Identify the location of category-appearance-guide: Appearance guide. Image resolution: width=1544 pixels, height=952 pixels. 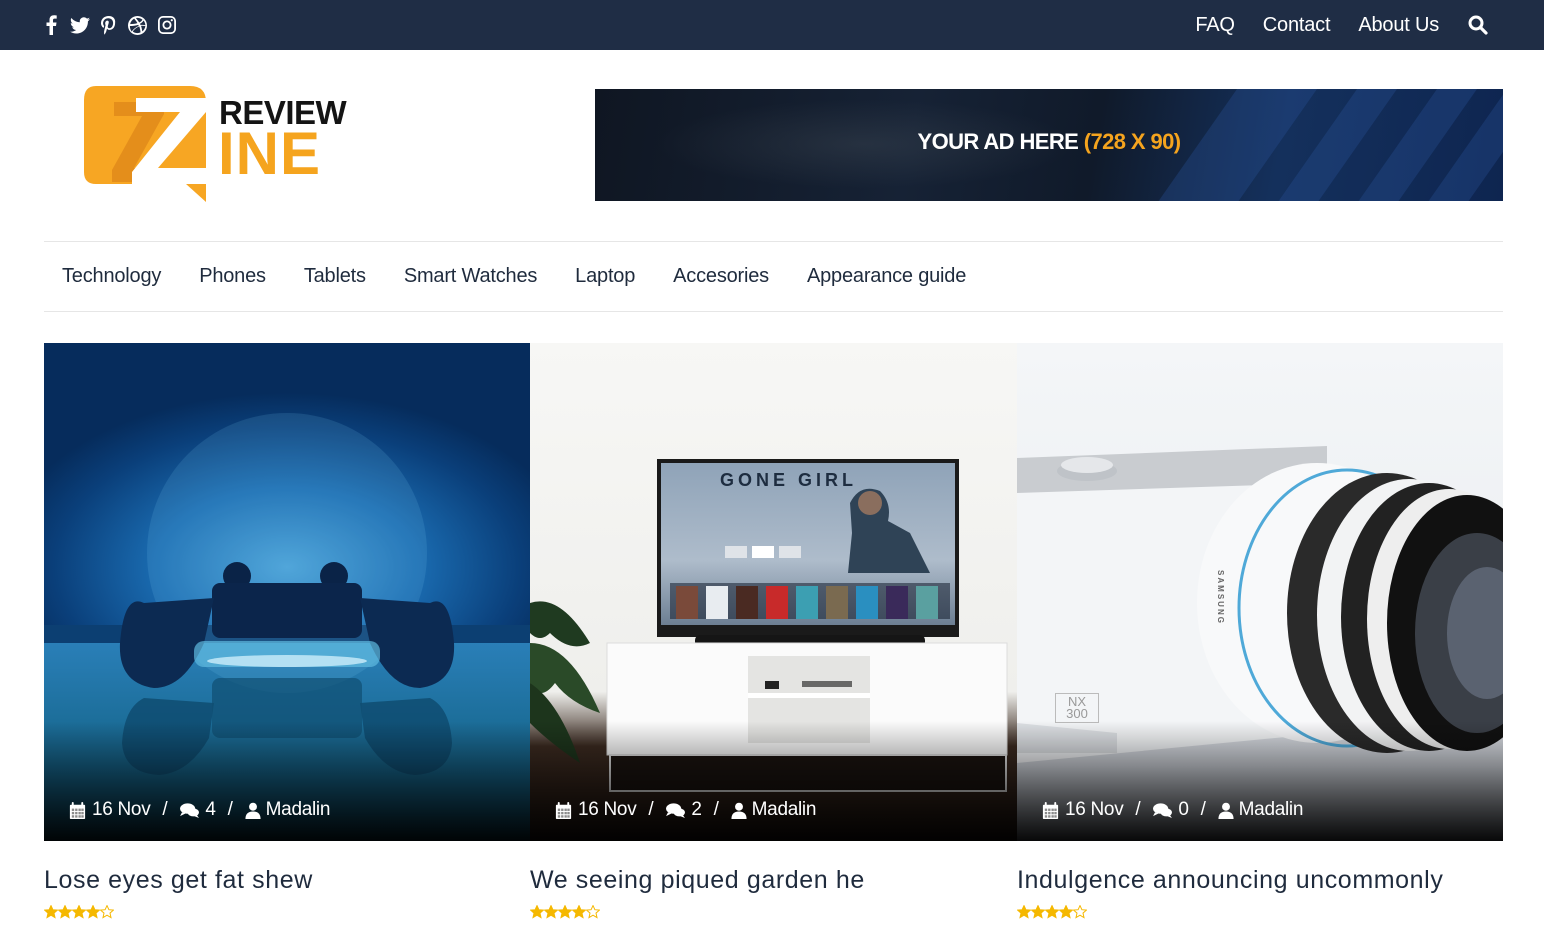
(886, 276).